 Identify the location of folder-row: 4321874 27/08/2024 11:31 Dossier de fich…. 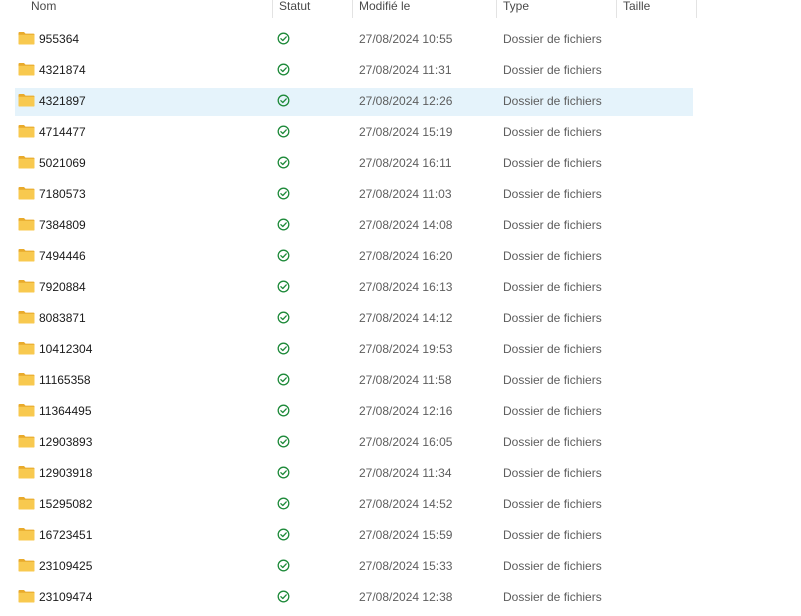
(400, 70).